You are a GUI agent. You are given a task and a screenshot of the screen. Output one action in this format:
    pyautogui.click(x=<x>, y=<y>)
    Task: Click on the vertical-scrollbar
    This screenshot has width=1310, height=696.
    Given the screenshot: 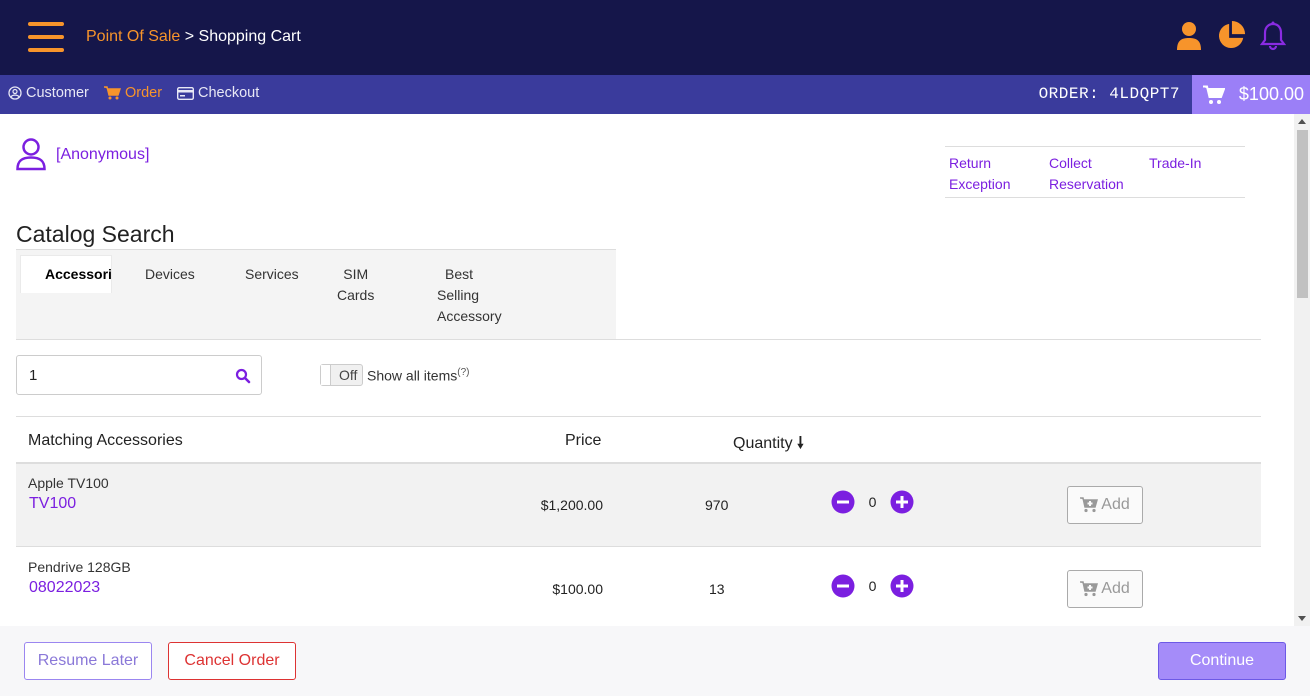 What is the action you would take?
    pyautogui.click(x=1302, y=370)
    